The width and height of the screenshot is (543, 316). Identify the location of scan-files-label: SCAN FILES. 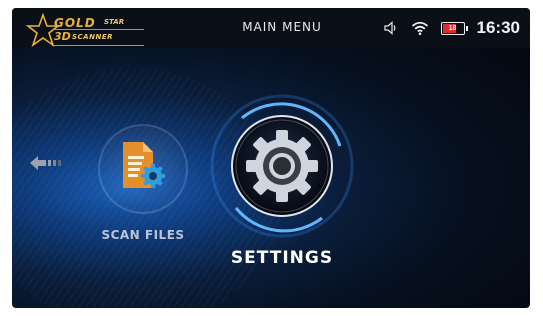
(143, 235).